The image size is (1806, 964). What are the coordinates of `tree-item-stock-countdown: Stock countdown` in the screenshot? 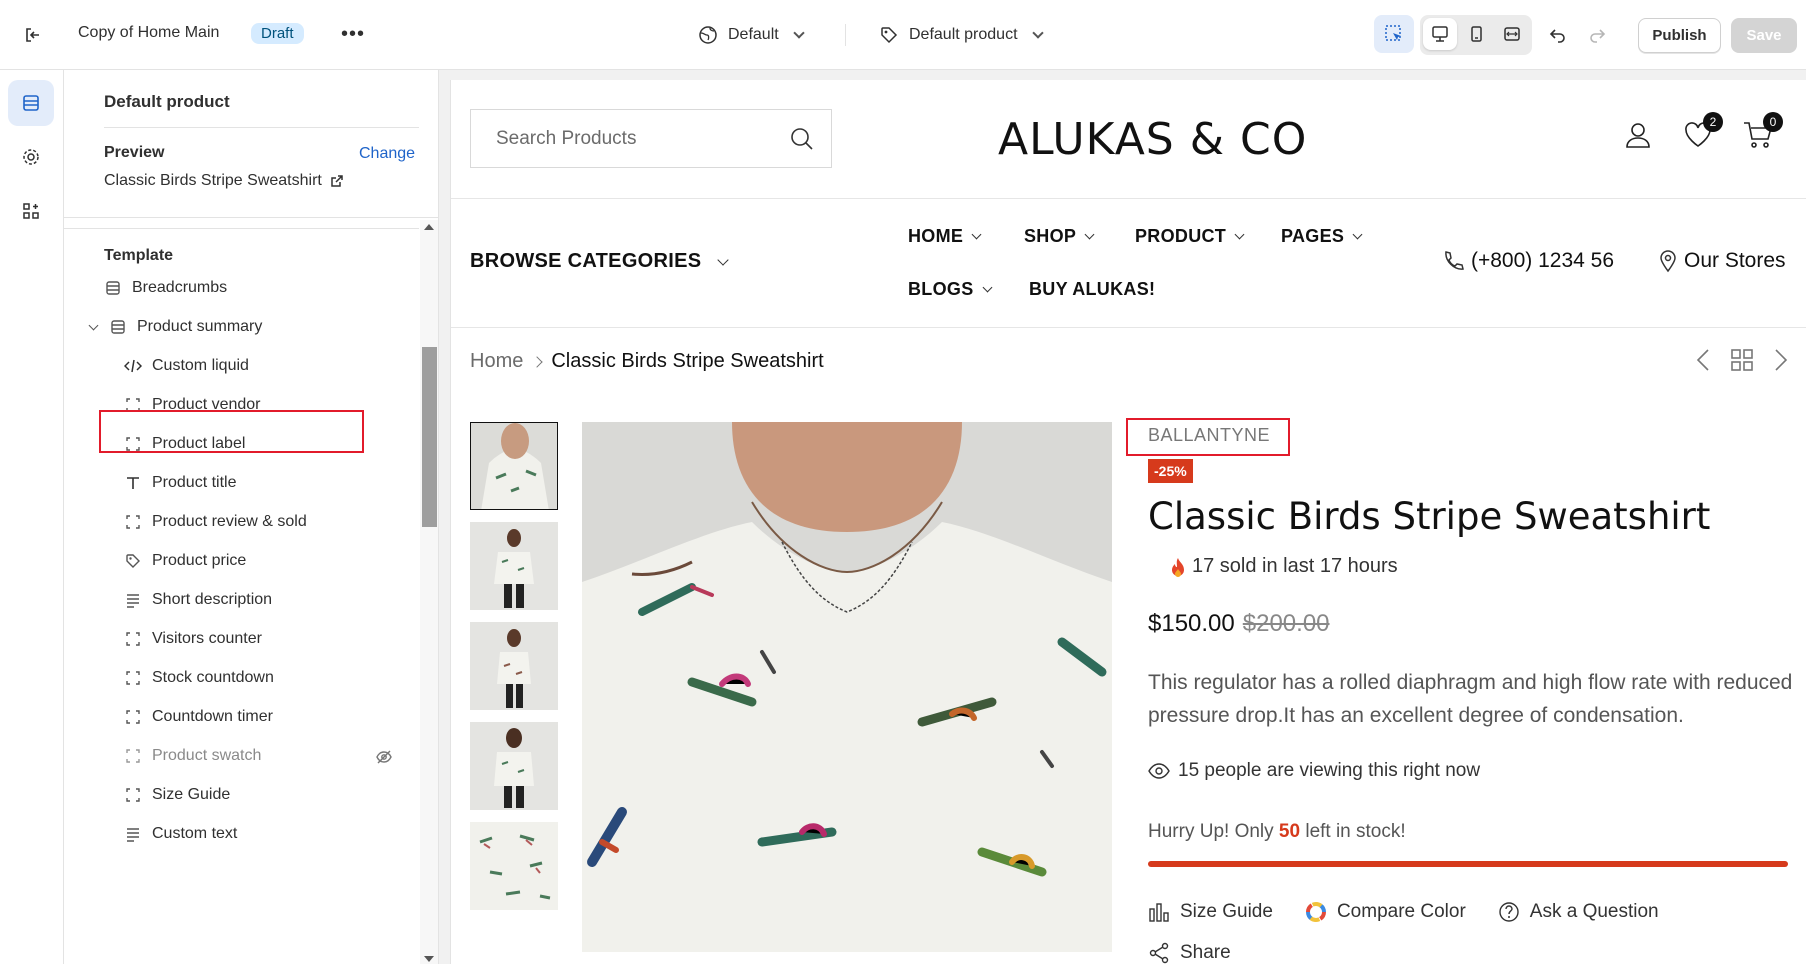 It's located at (199, 678).